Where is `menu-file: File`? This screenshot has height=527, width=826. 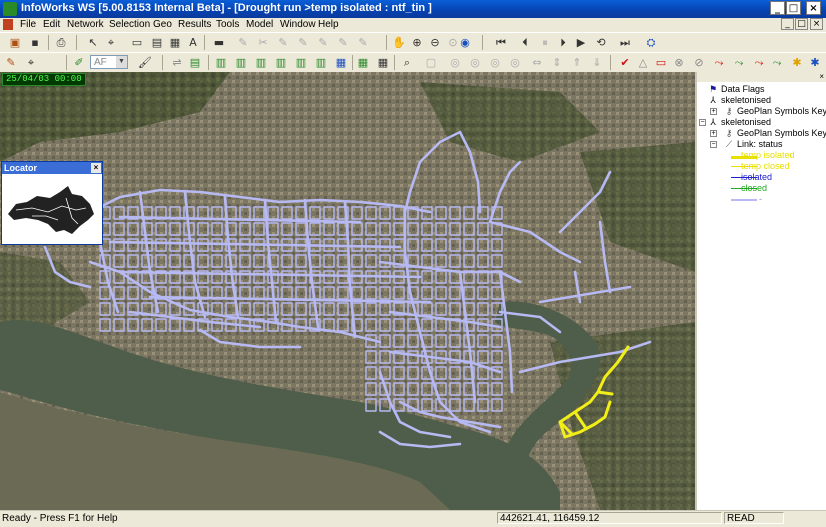
menu-file: File is located at coordinates (28, 24).